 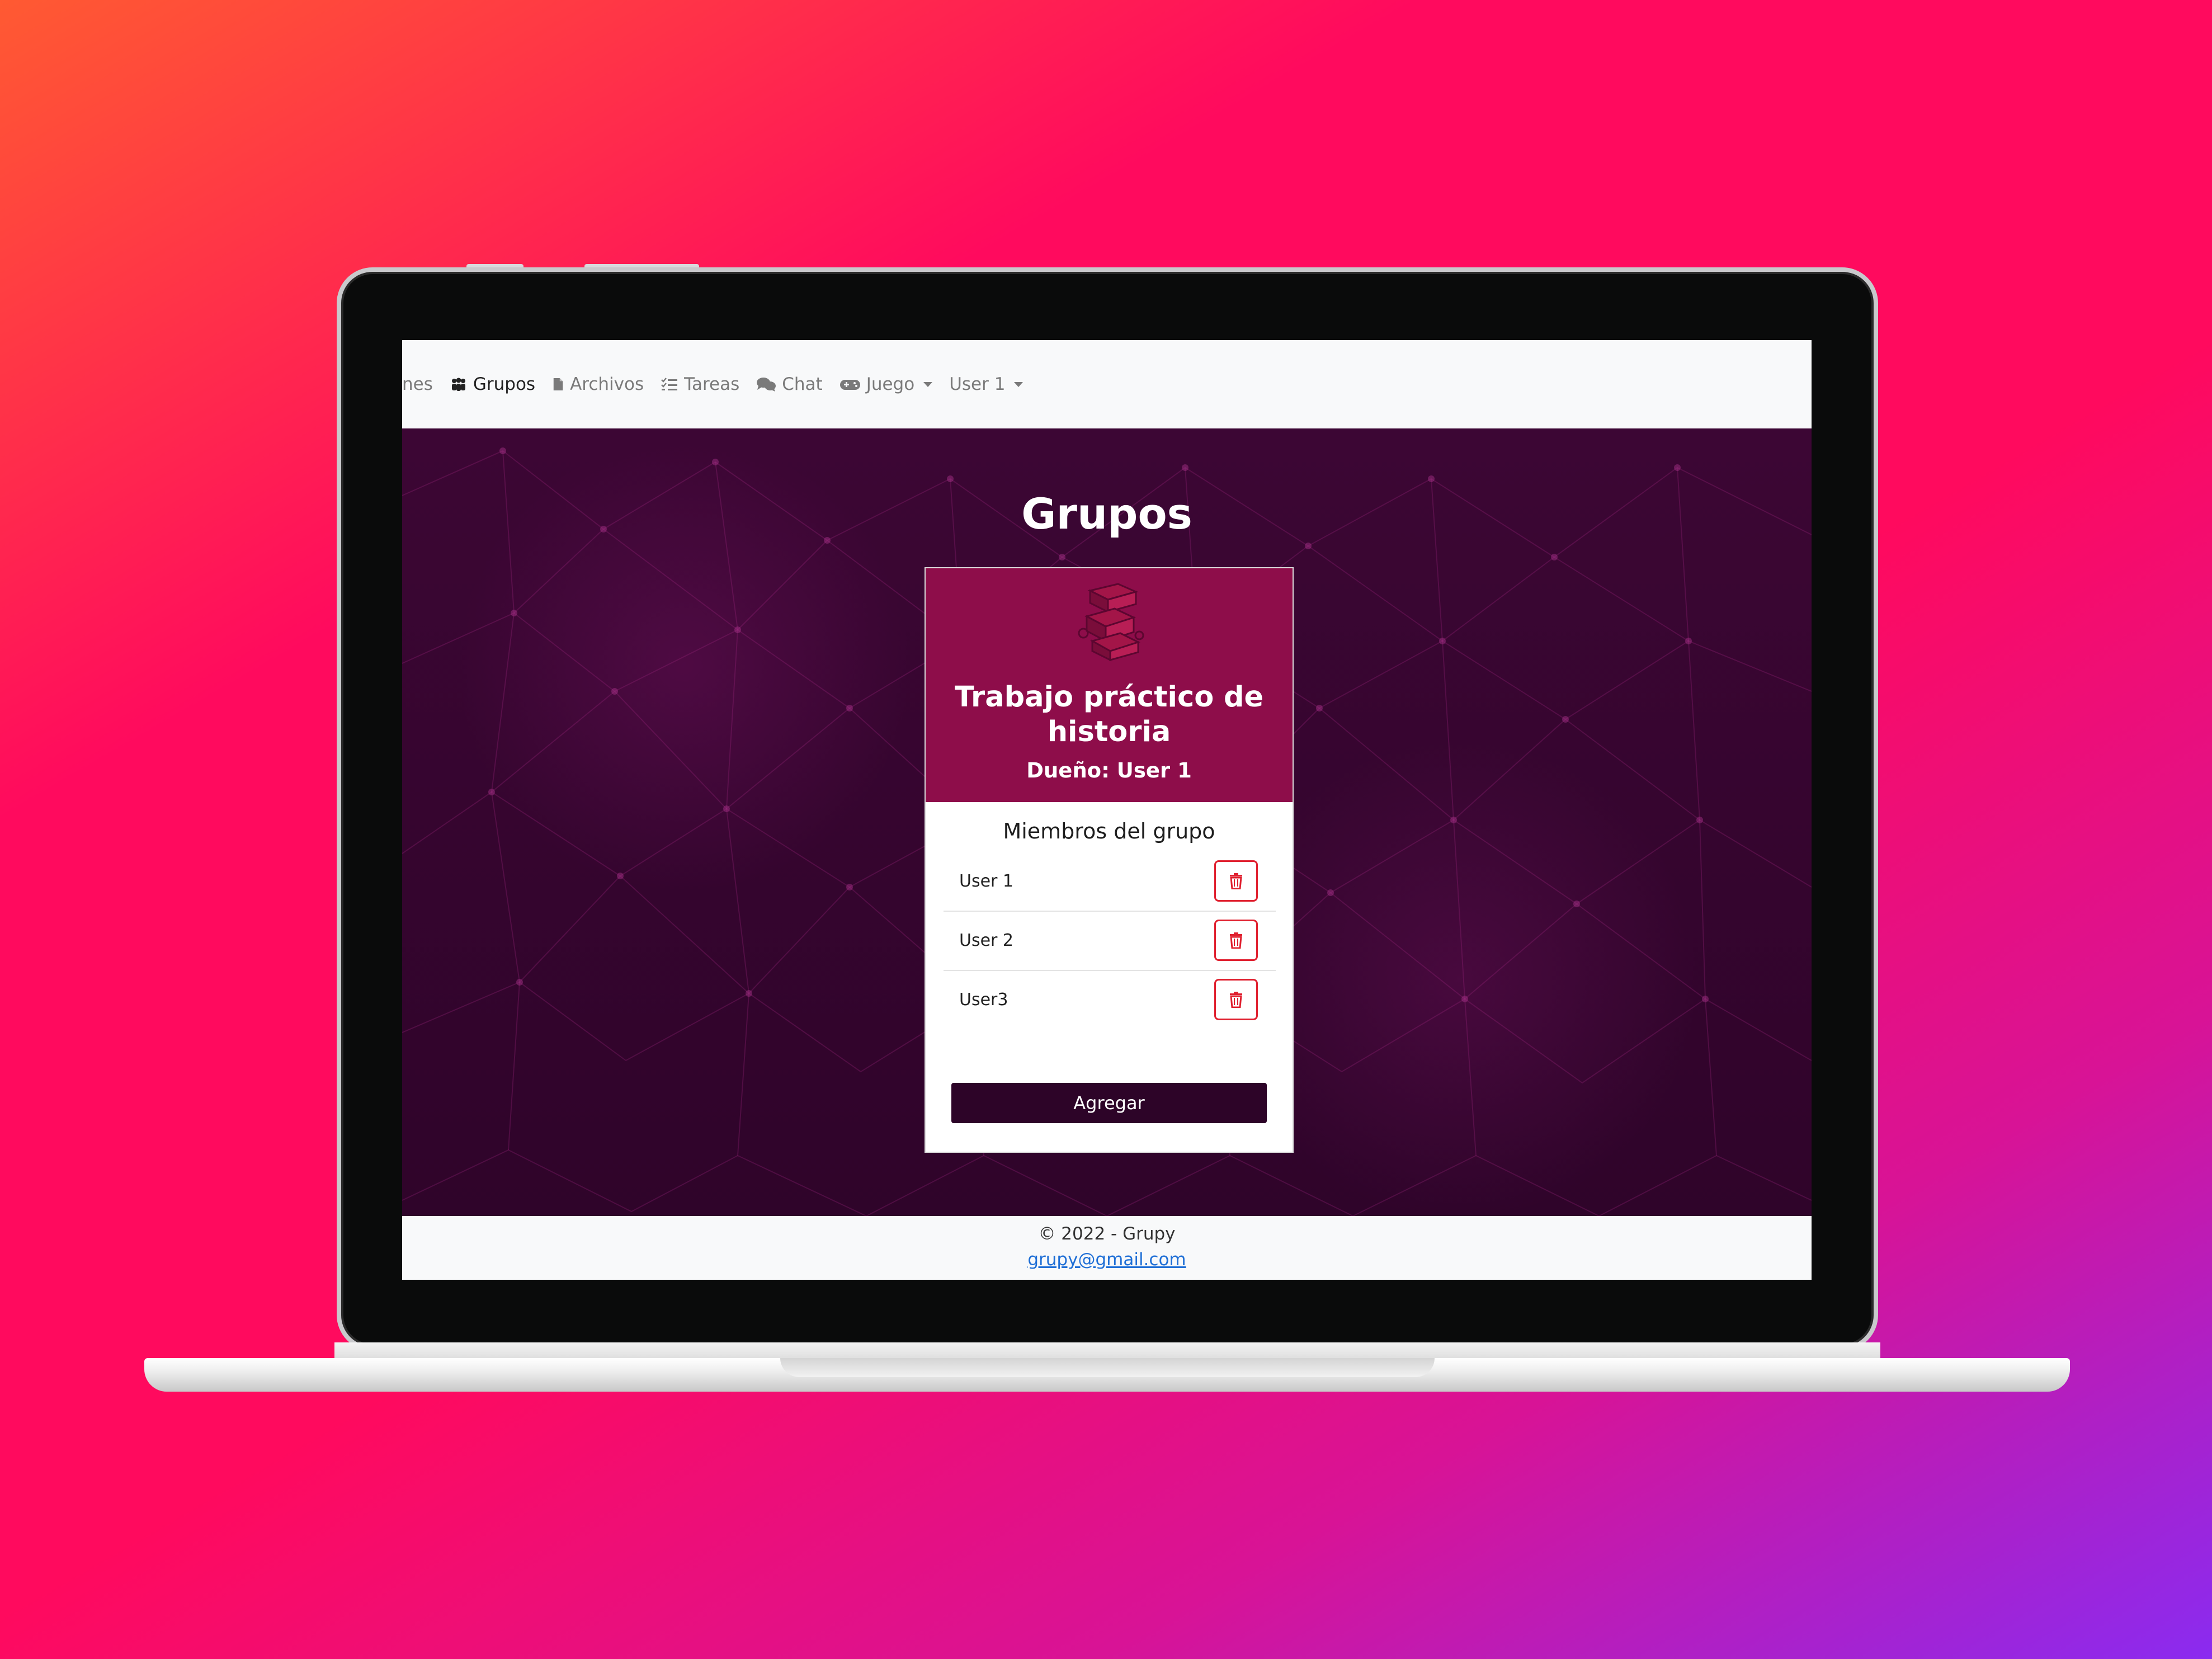 I want to click on group-title: Trabajo práctico de historia, so click(x=1109, y=715).